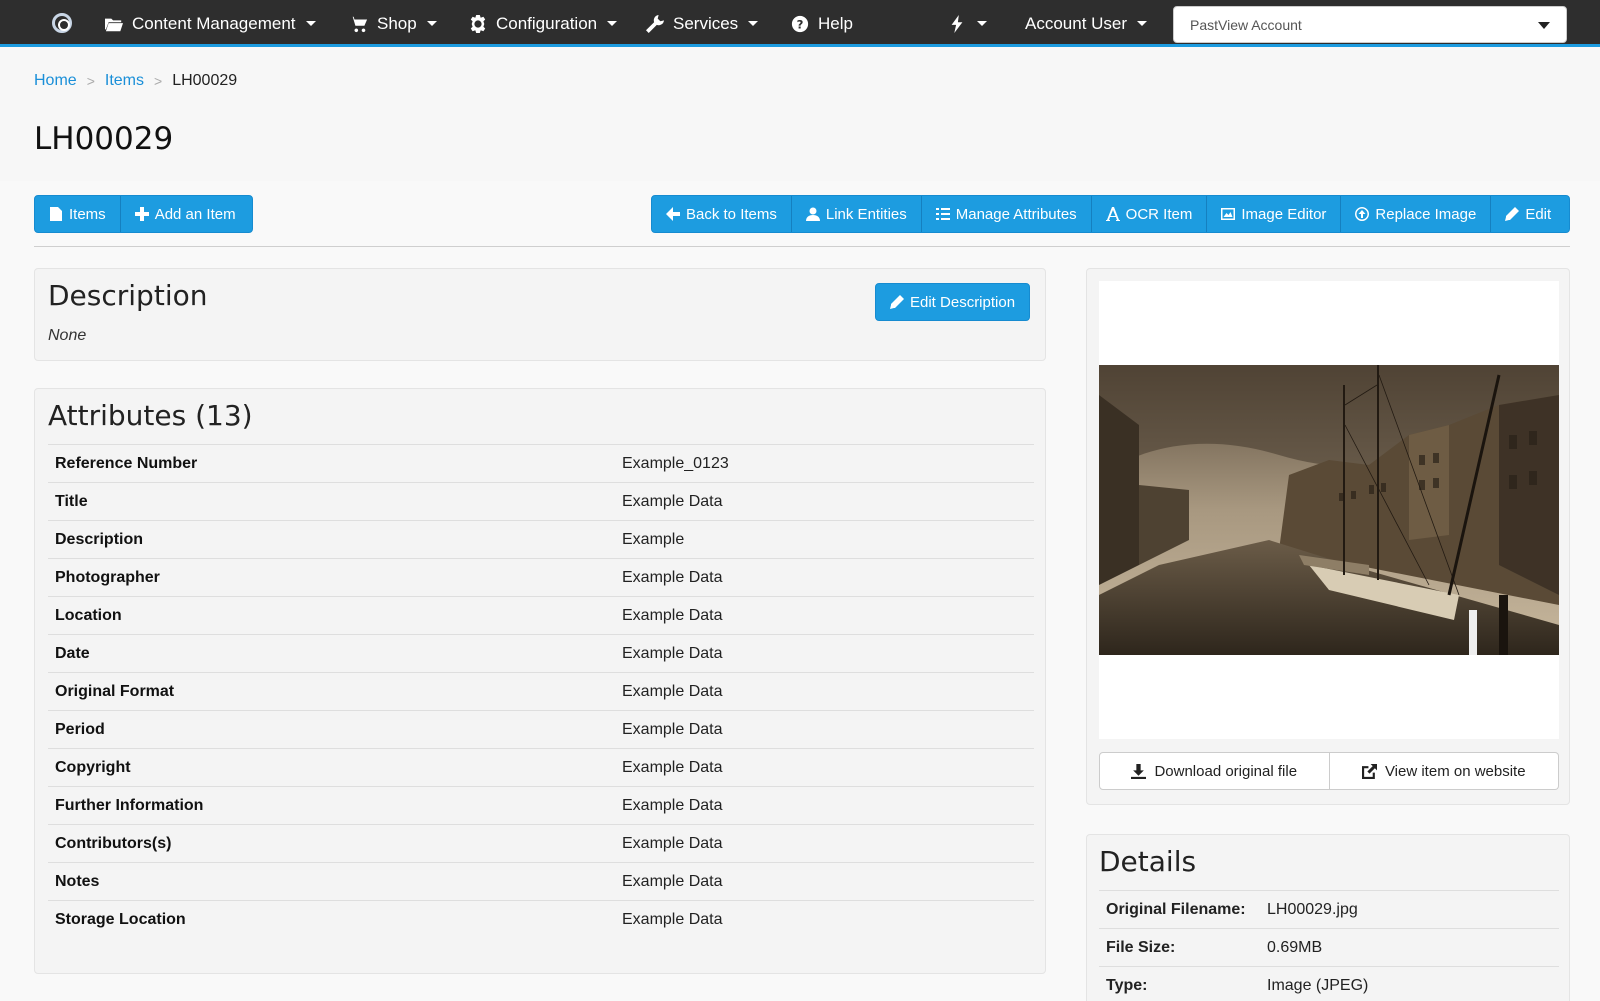 This screenshot has height=1001, width=1600. What do you see at coordinates (673, 214) in the screenshot?
I see `arrow-left-icon` at bounding box center [673, 214].